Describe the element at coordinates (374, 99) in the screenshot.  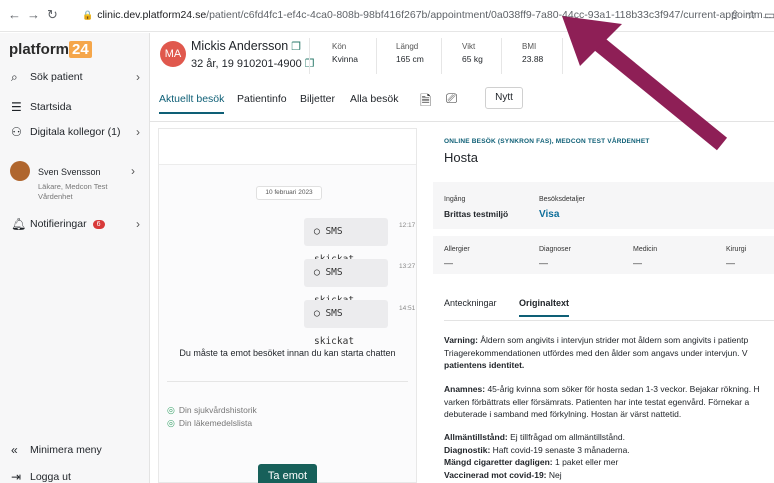
I see `tab-all-visits: Alla besök` at that location.